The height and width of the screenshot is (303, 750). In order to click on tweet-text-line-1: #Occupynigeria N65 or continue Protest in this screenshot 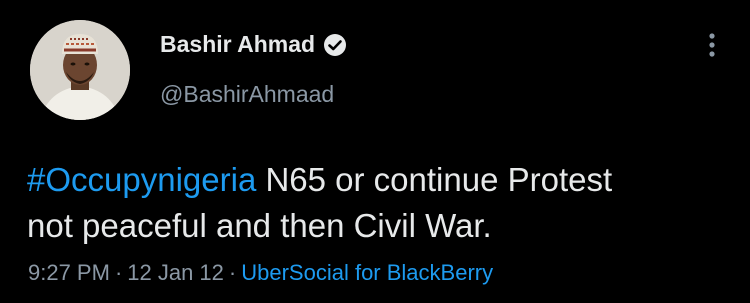, I will do `click(377, 180)`.